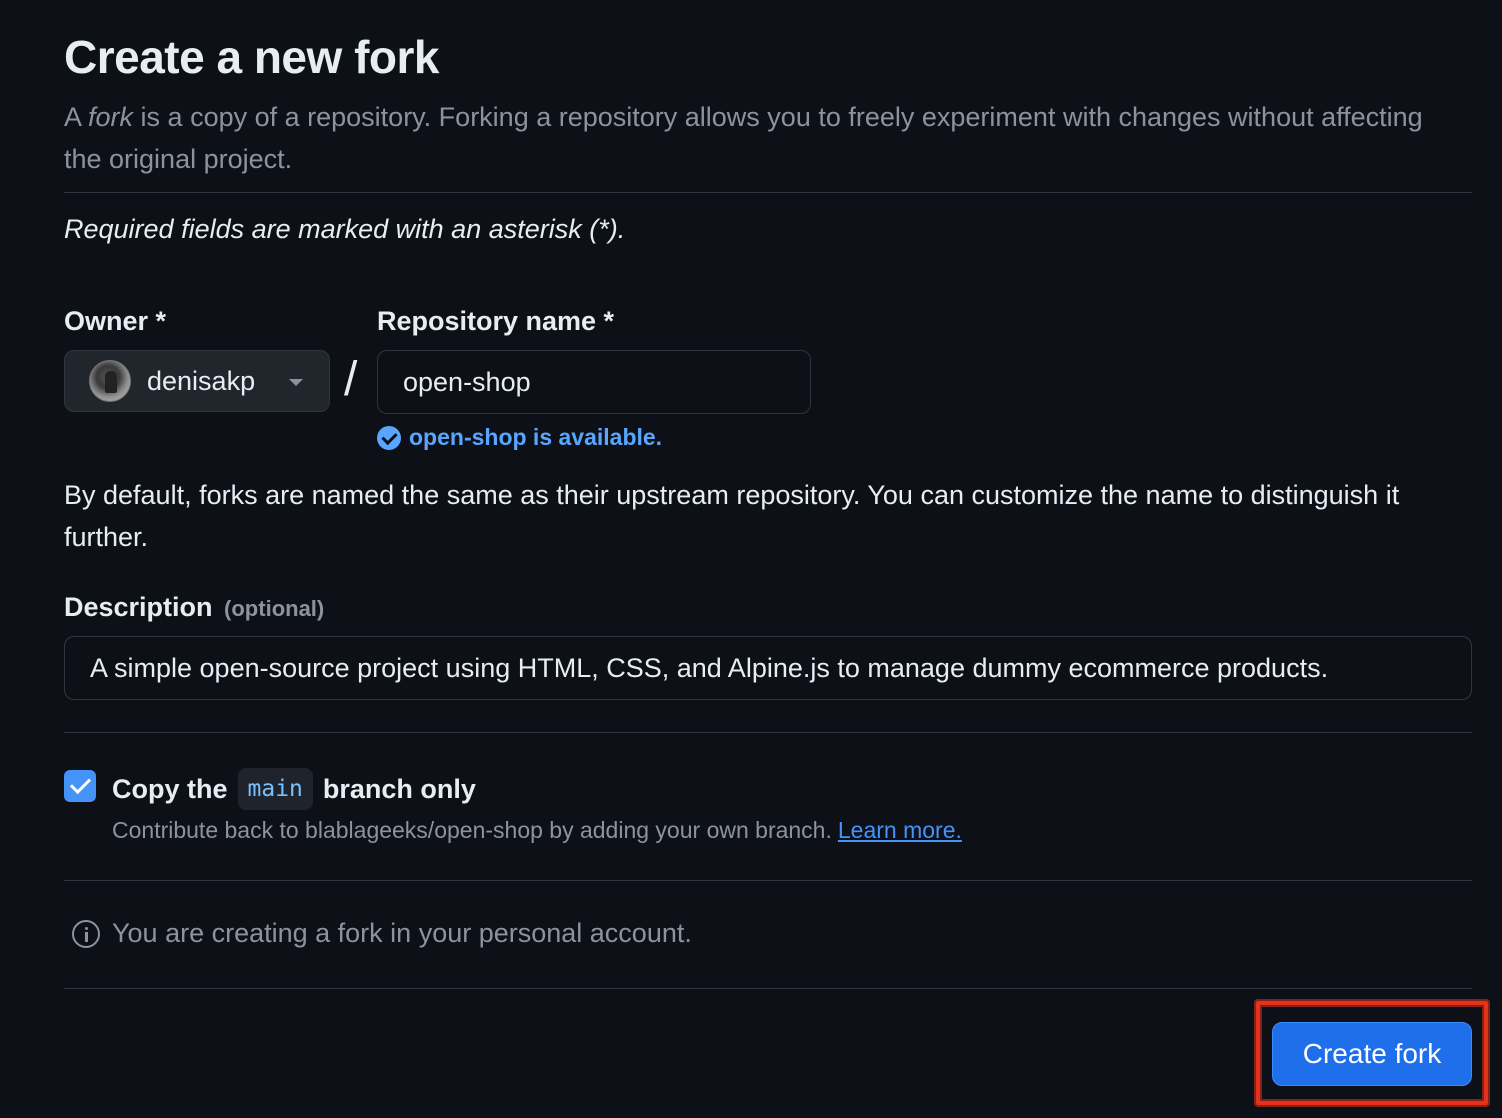 This screenshot has width=1502, height=1118. I want to click on copy-main-branch-checkbox, so click(80, 786).